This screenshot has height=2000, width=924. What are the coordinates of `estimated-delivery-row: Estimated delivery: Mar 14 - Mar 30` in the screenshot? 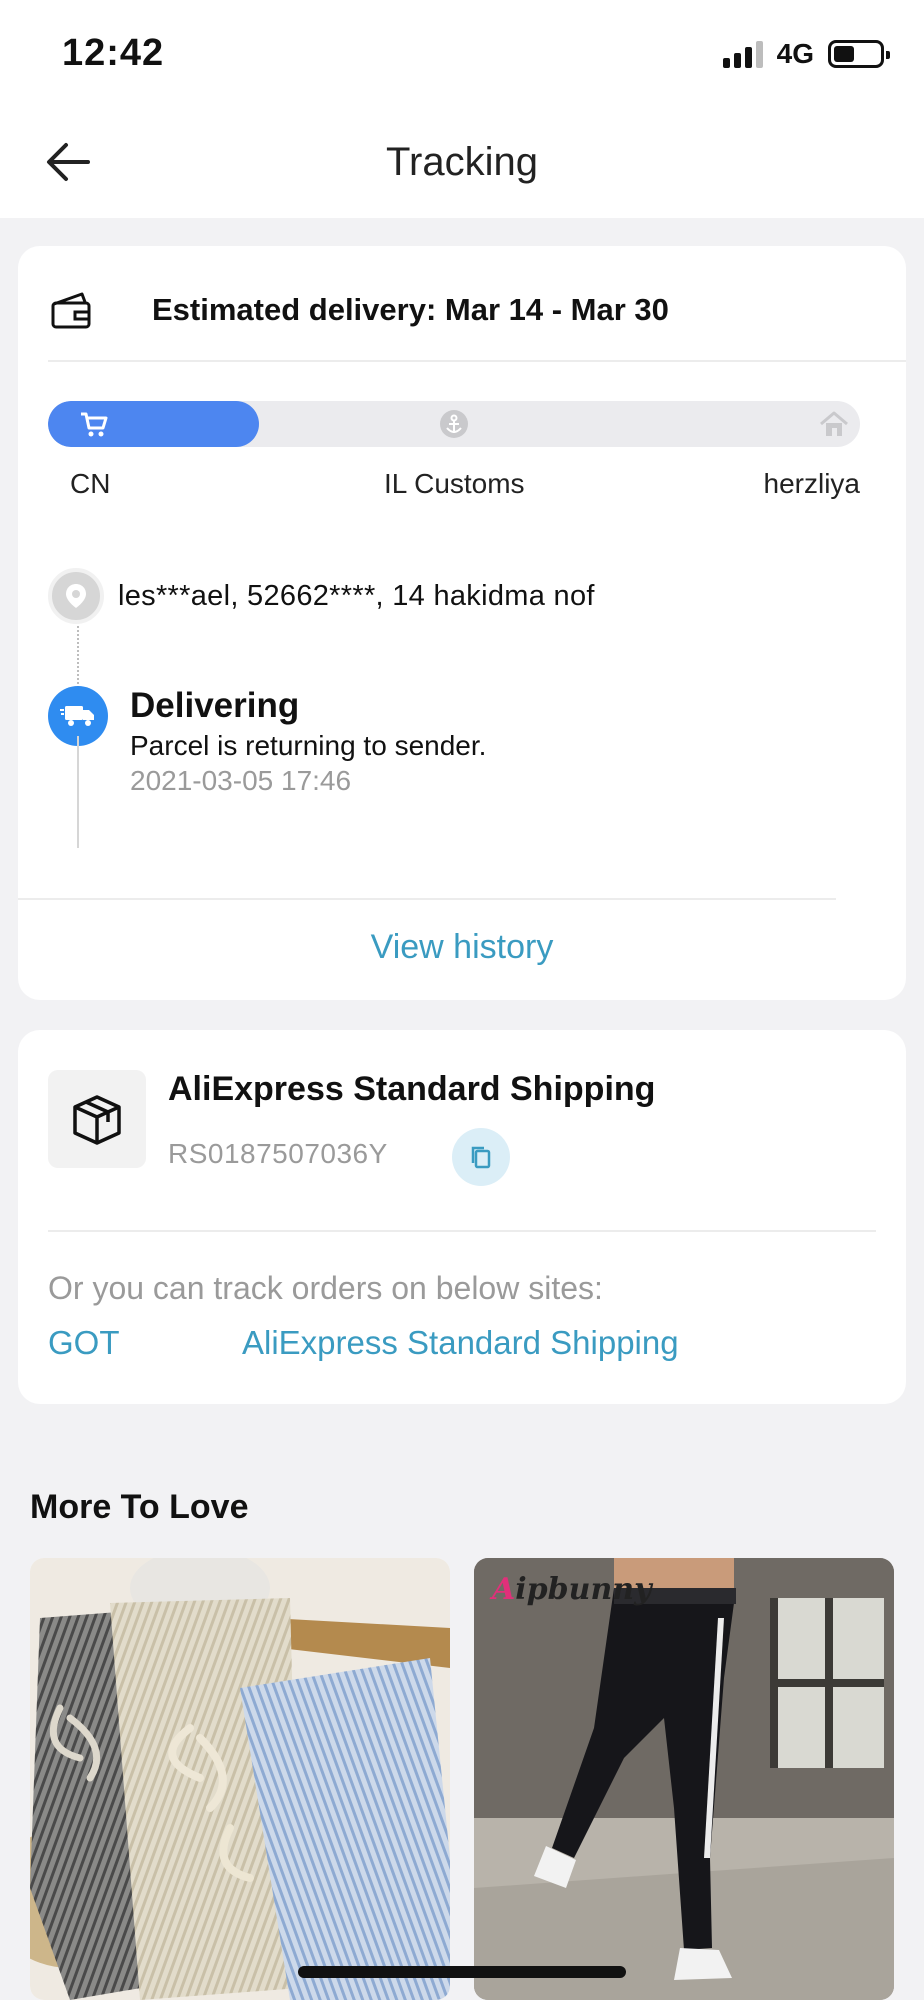 It's located at (358, 310).